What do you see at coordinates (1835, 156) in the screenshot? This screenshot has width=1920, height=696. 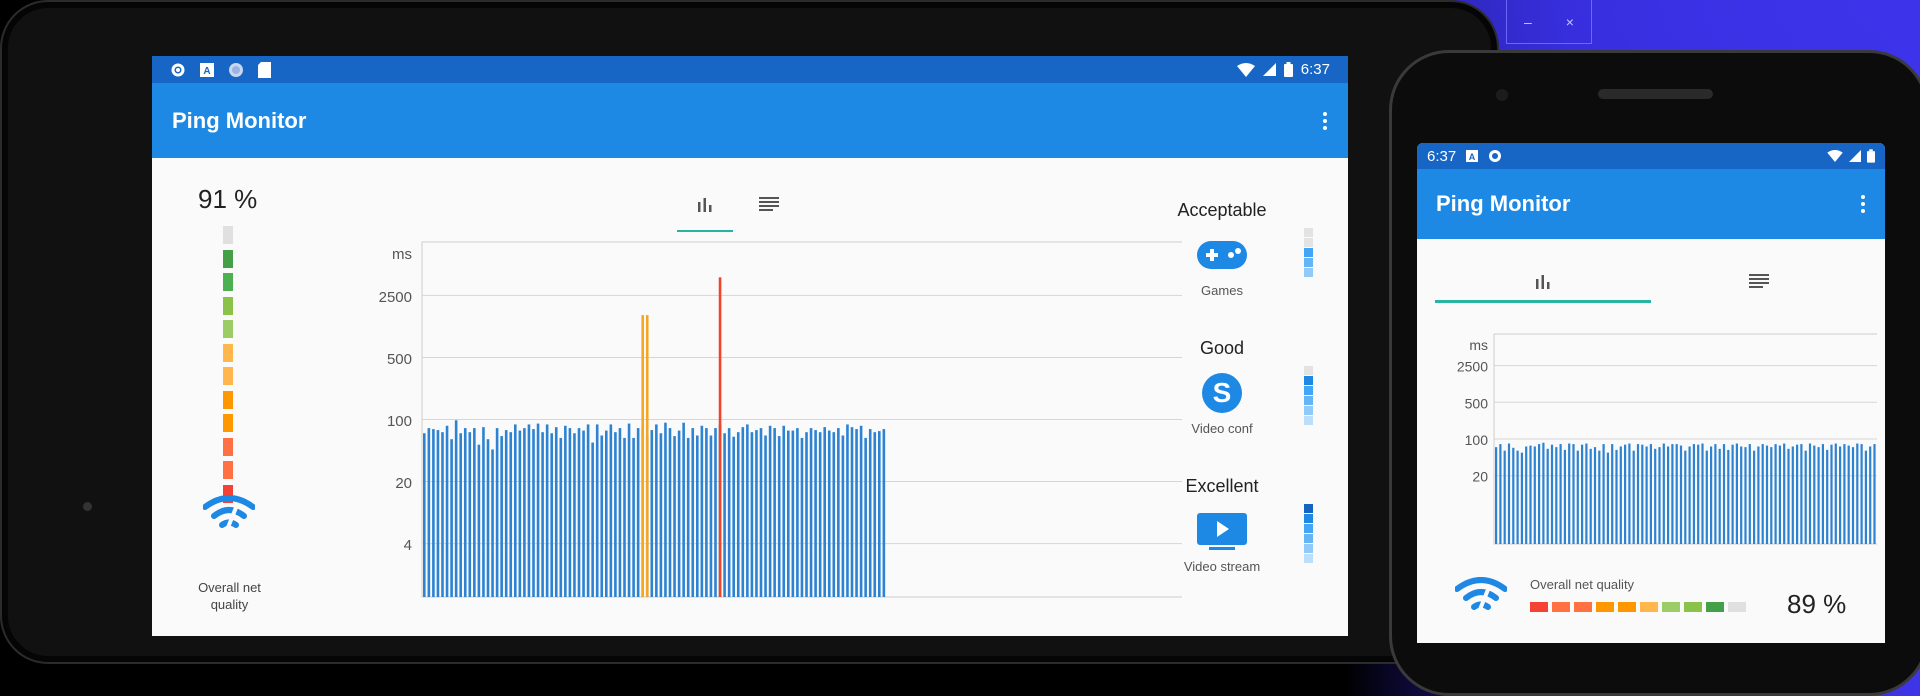 I see `wifi-status-icon` at bounding box center [1835, 156].